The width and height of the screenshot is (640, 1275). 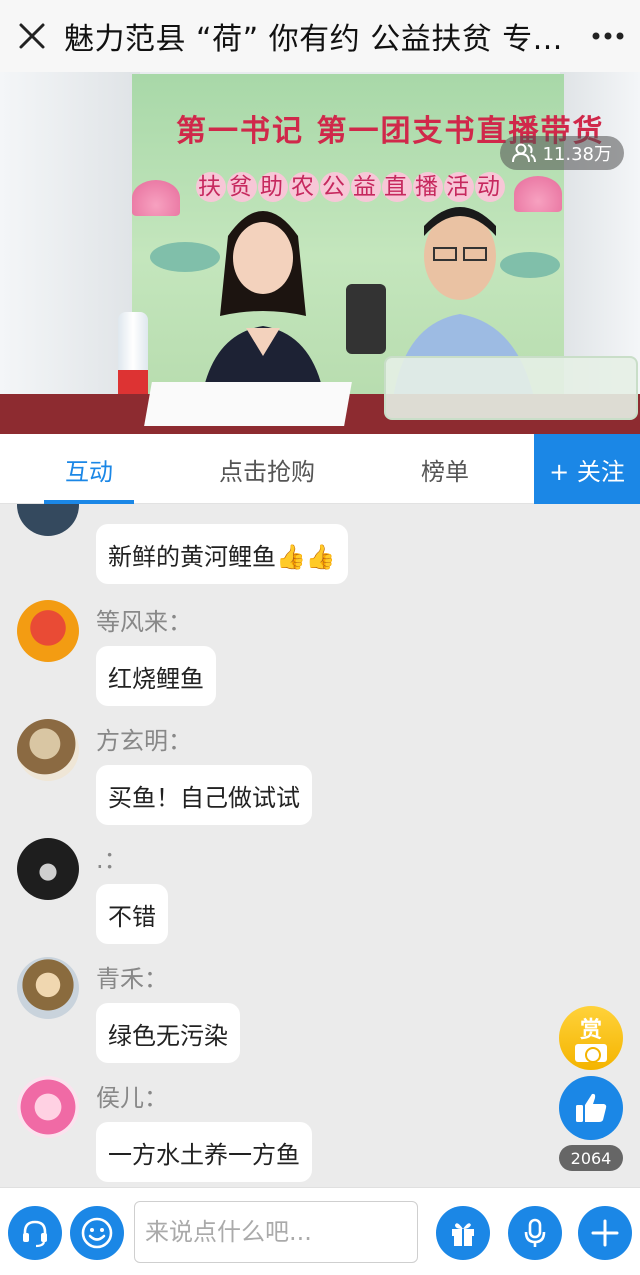 I want to click on tab-bar: 互动 点击抢购 榜单 + 关注, so click(x=320, y=469).